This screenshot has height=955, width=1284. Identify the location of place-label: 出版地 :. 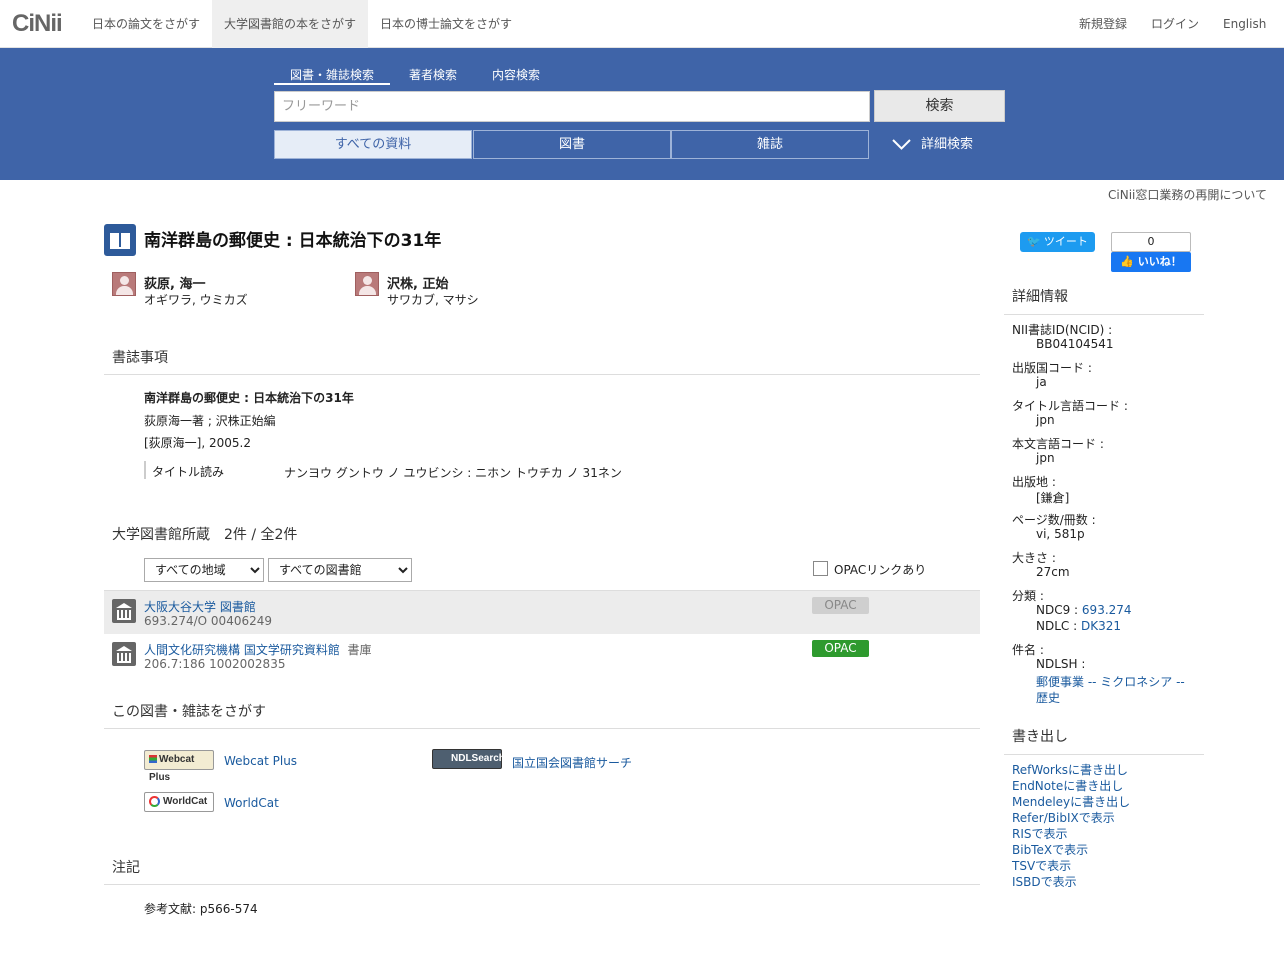
(1034, 482).